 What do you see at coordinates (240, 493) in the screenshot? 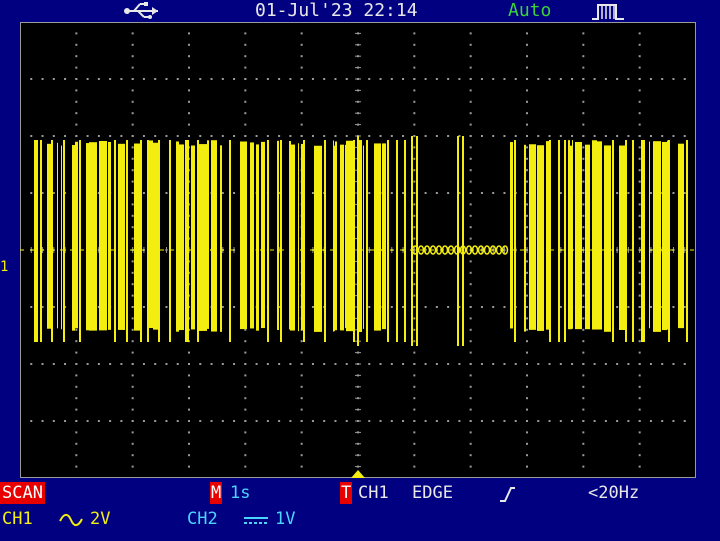
I see `timebase-value: 1s` at bounding box center [240, 493].